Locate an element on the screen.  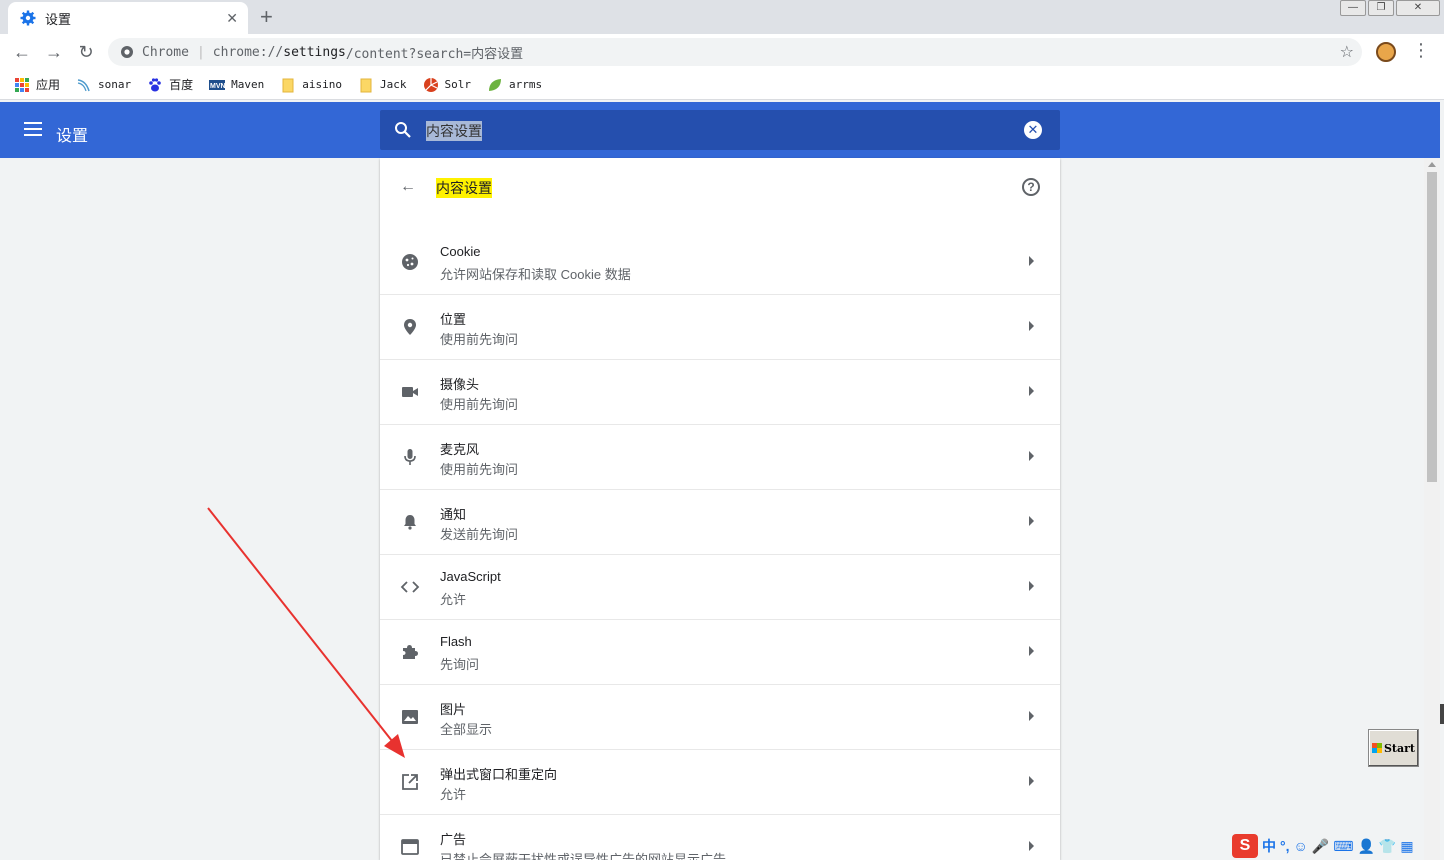
back-arrow-icon: ← is located at coordinates (408, 187).